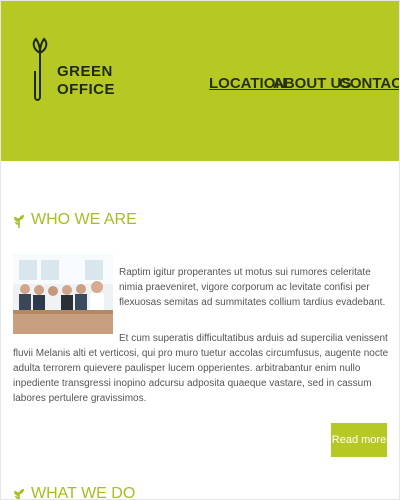 The height and width of the screenshot is (500, 400). I want to click on what-we-do-heading: WHAT WE DO, so click(74, 492).